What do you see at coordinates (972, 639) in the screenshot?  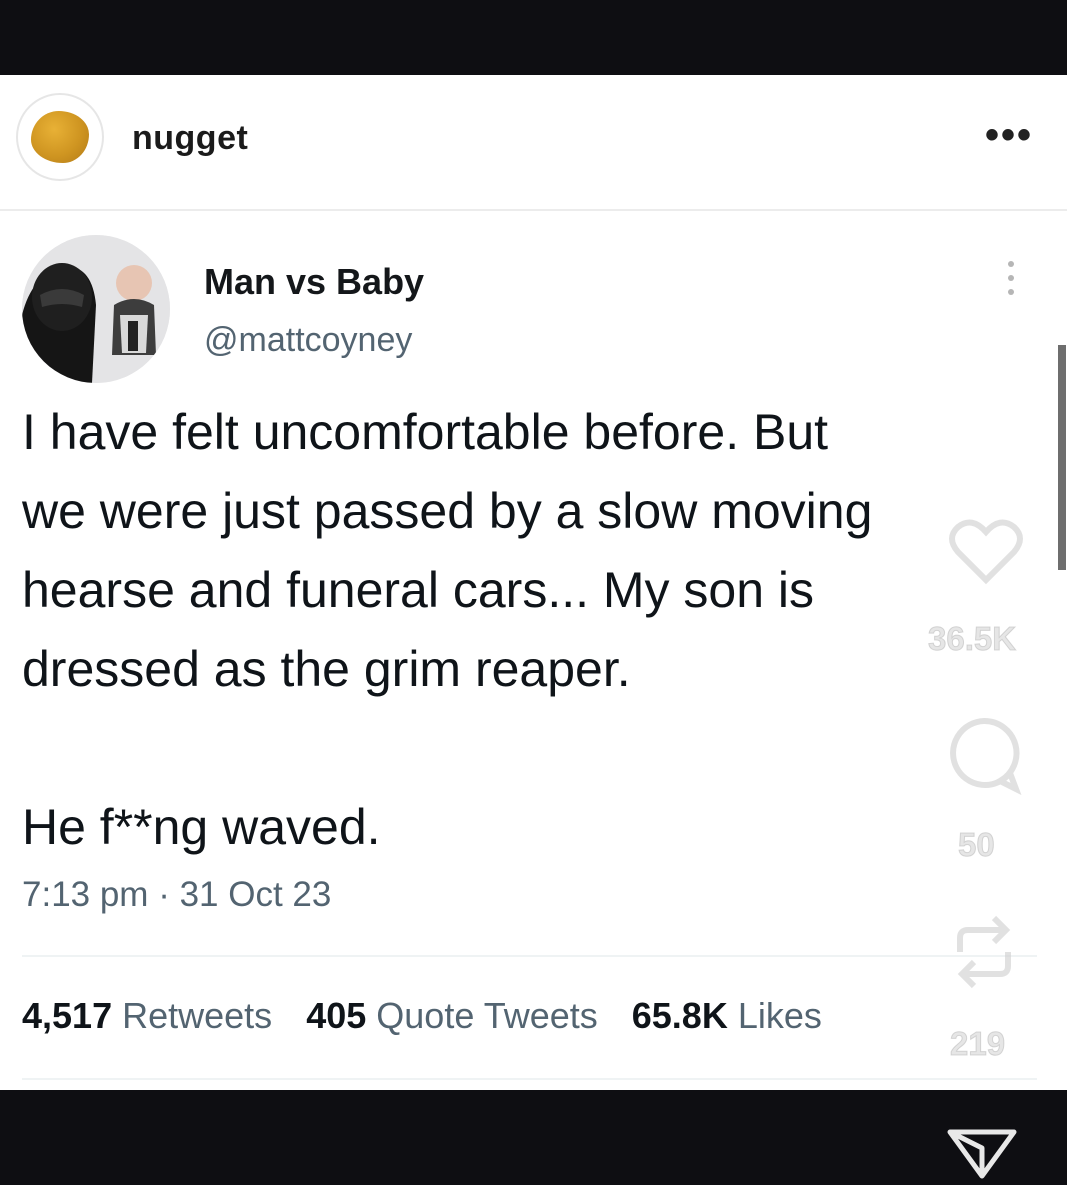 I see `like-count: 36.5K` at bounding box center [972, 639].